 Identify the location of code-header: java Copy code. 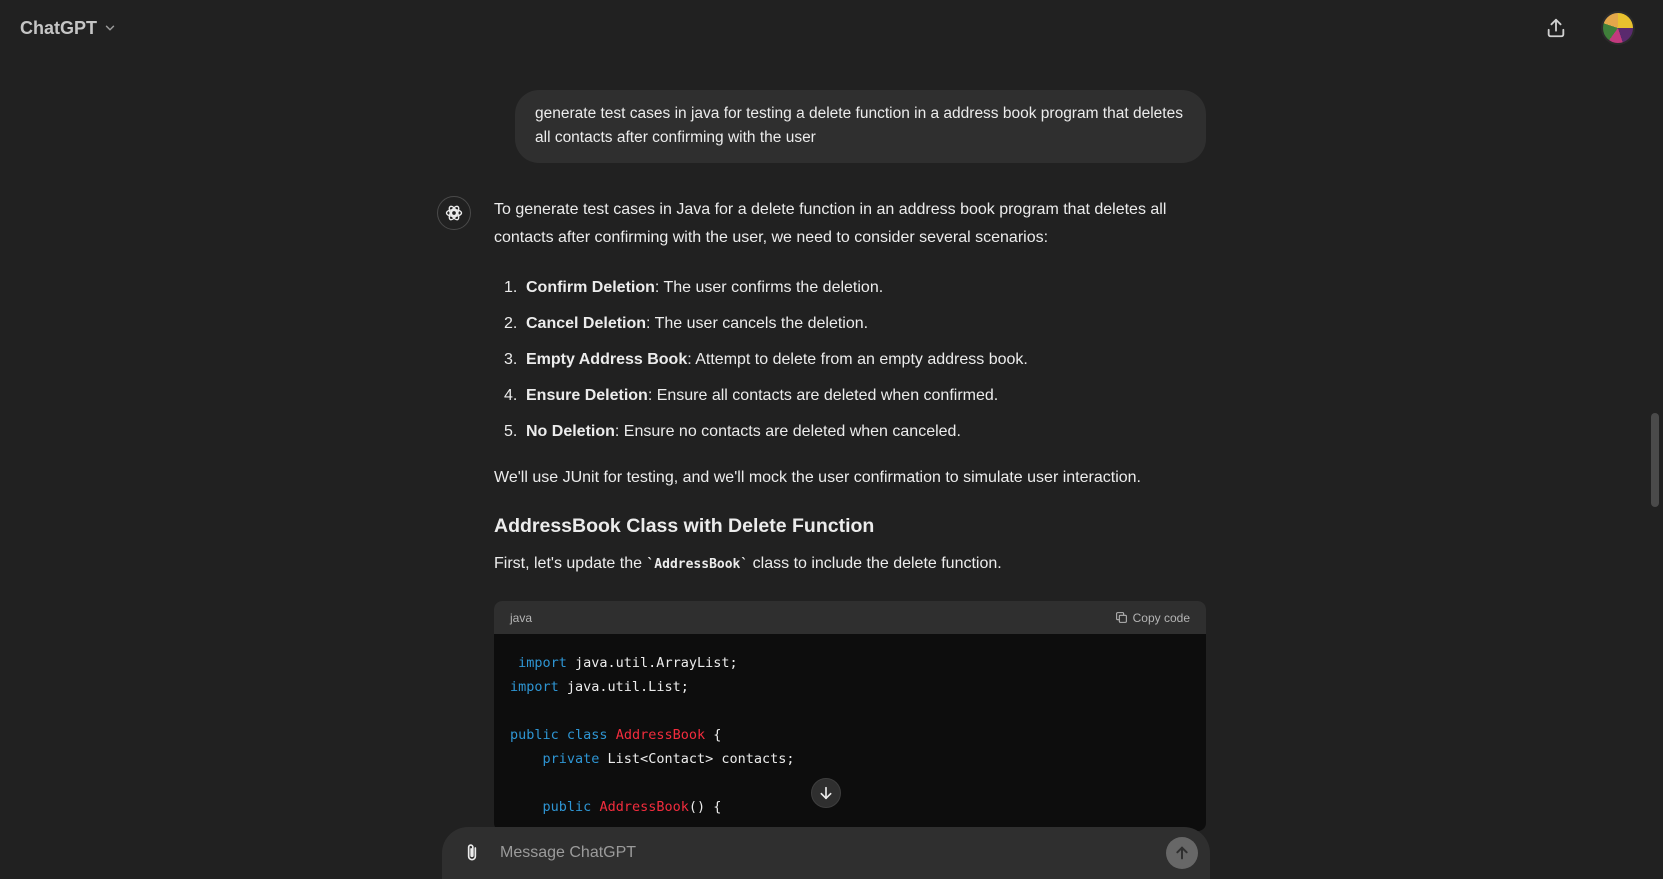
(850, 617).